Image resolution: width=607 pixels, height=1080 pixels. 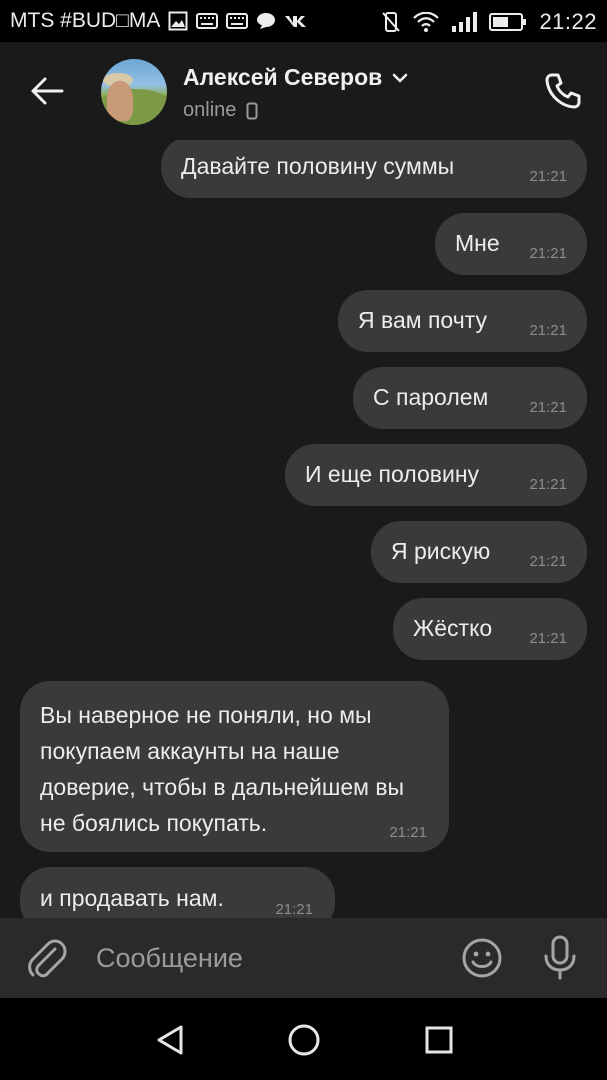 What do you see at coordinates (391, 22) in the screenshot?
I see `vibrate-off-icon` at bounding box center [391, 22].